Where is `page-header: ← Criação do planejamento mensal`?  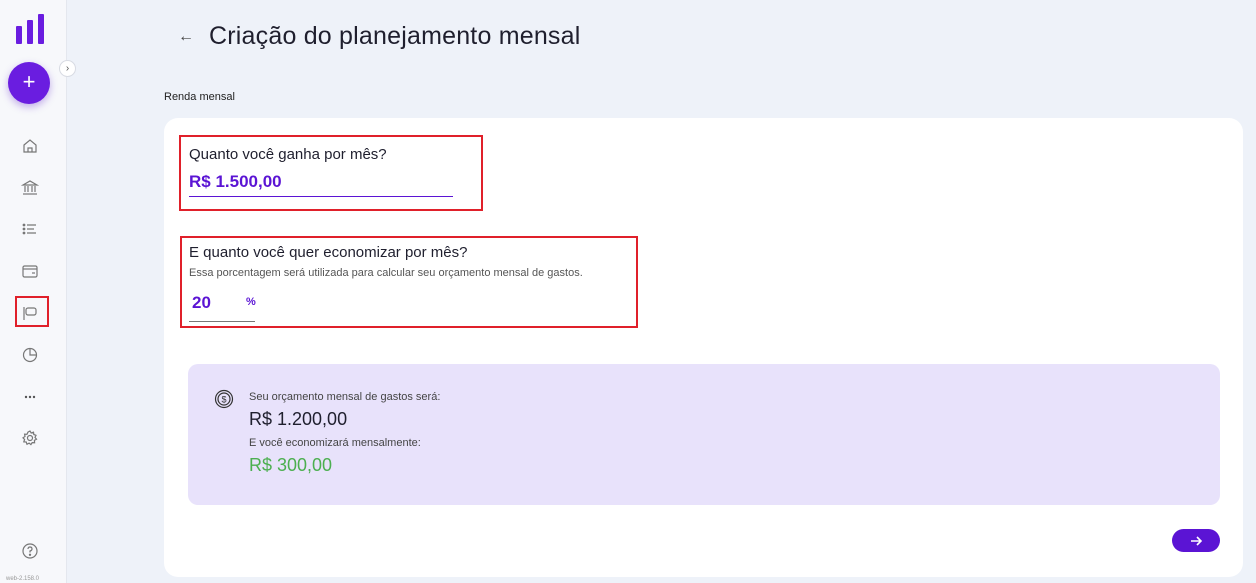
page-header: ← Criação do planejamento mensal is located at coordinates (379, 36).